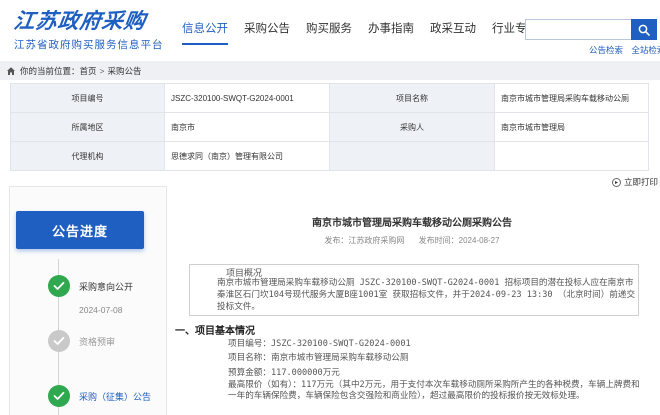 The image size is (660, 415). Describe the element at coordinates (88, 71) in the screenshot. I see `breadcrumb-home-link: 首页` at that location.